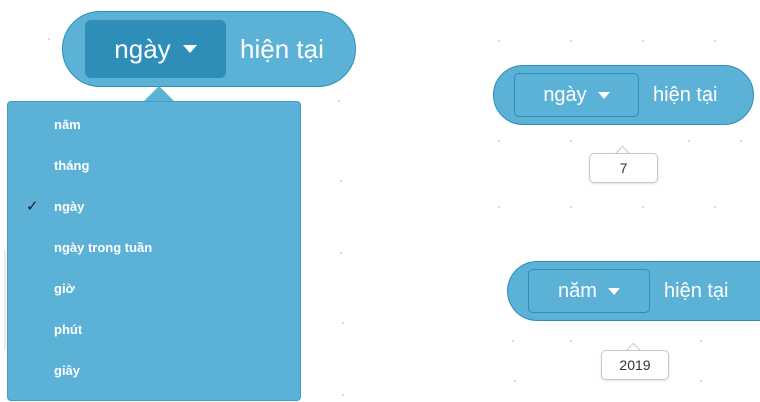 This screenshot has height=402, width=760. Describe the element at coordinates (67, 124) in the screenshot. I see `menu-item-label: năm` at that location.